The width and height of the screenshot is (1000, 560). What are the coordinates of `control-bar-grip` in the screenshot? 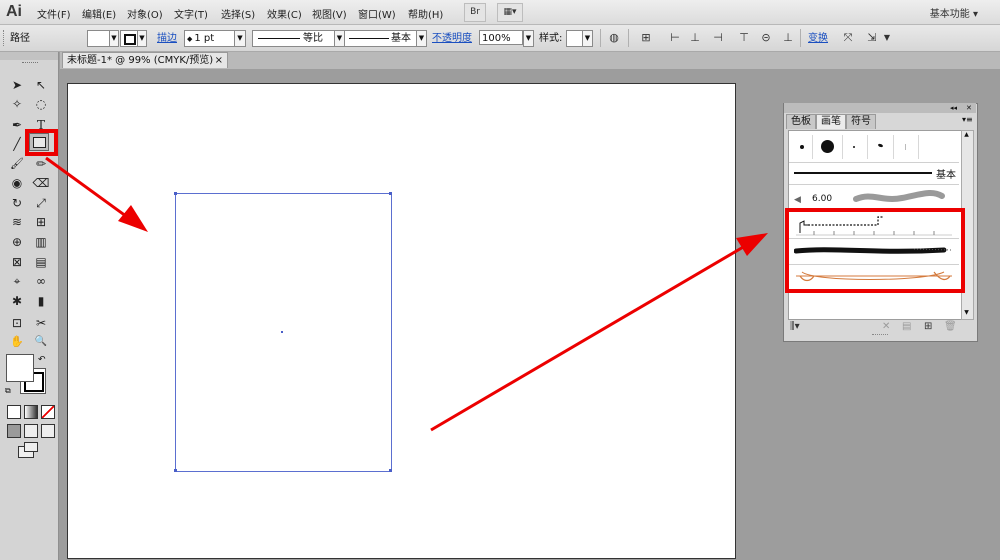 It's located at (5, 38).